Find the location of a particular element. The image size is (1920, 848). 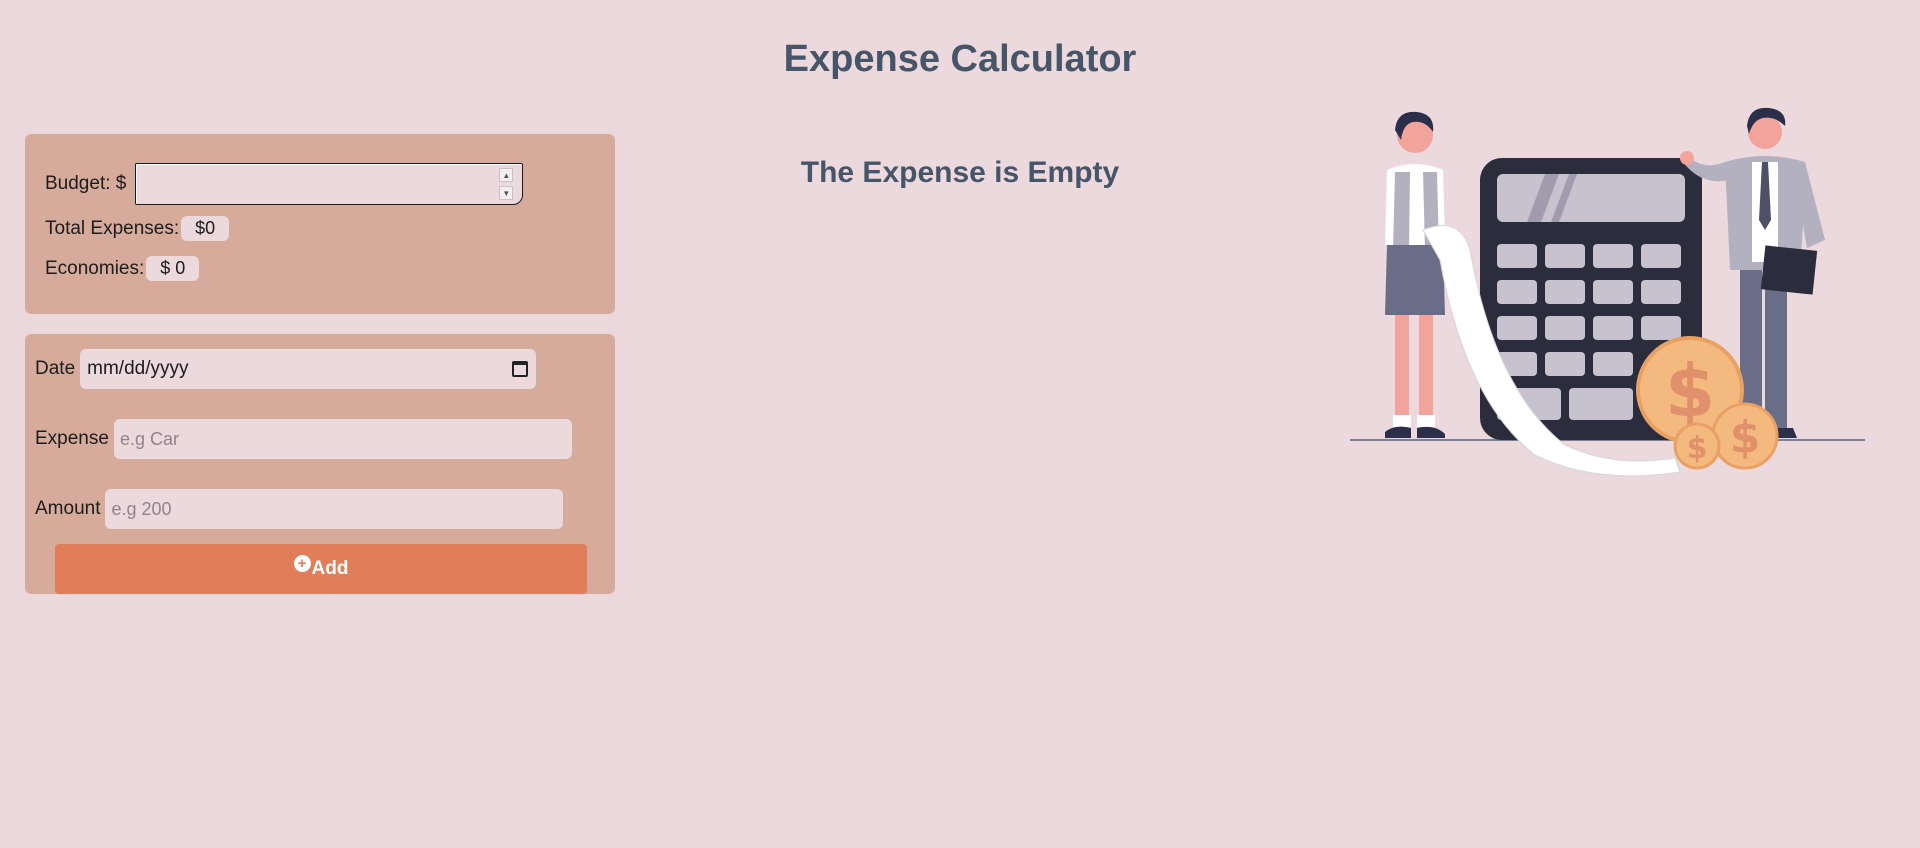

empty-expense-message: The Expense is Empty is located at coordinates (960, 172).